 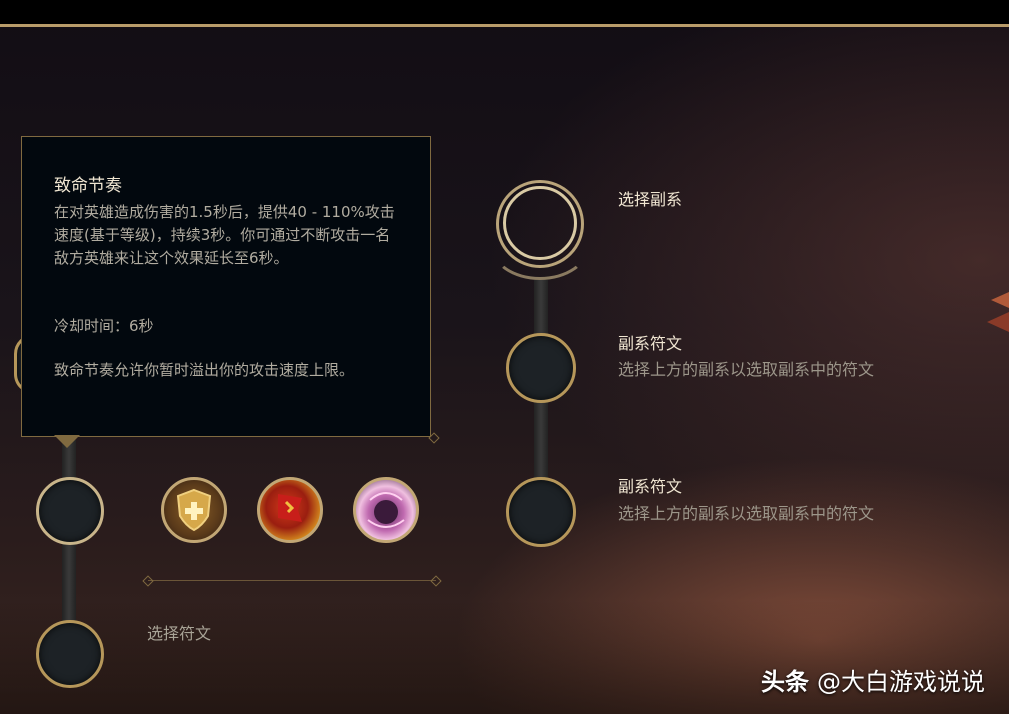 I want to click on tooltip-pointer, so click(x=67, y=441).